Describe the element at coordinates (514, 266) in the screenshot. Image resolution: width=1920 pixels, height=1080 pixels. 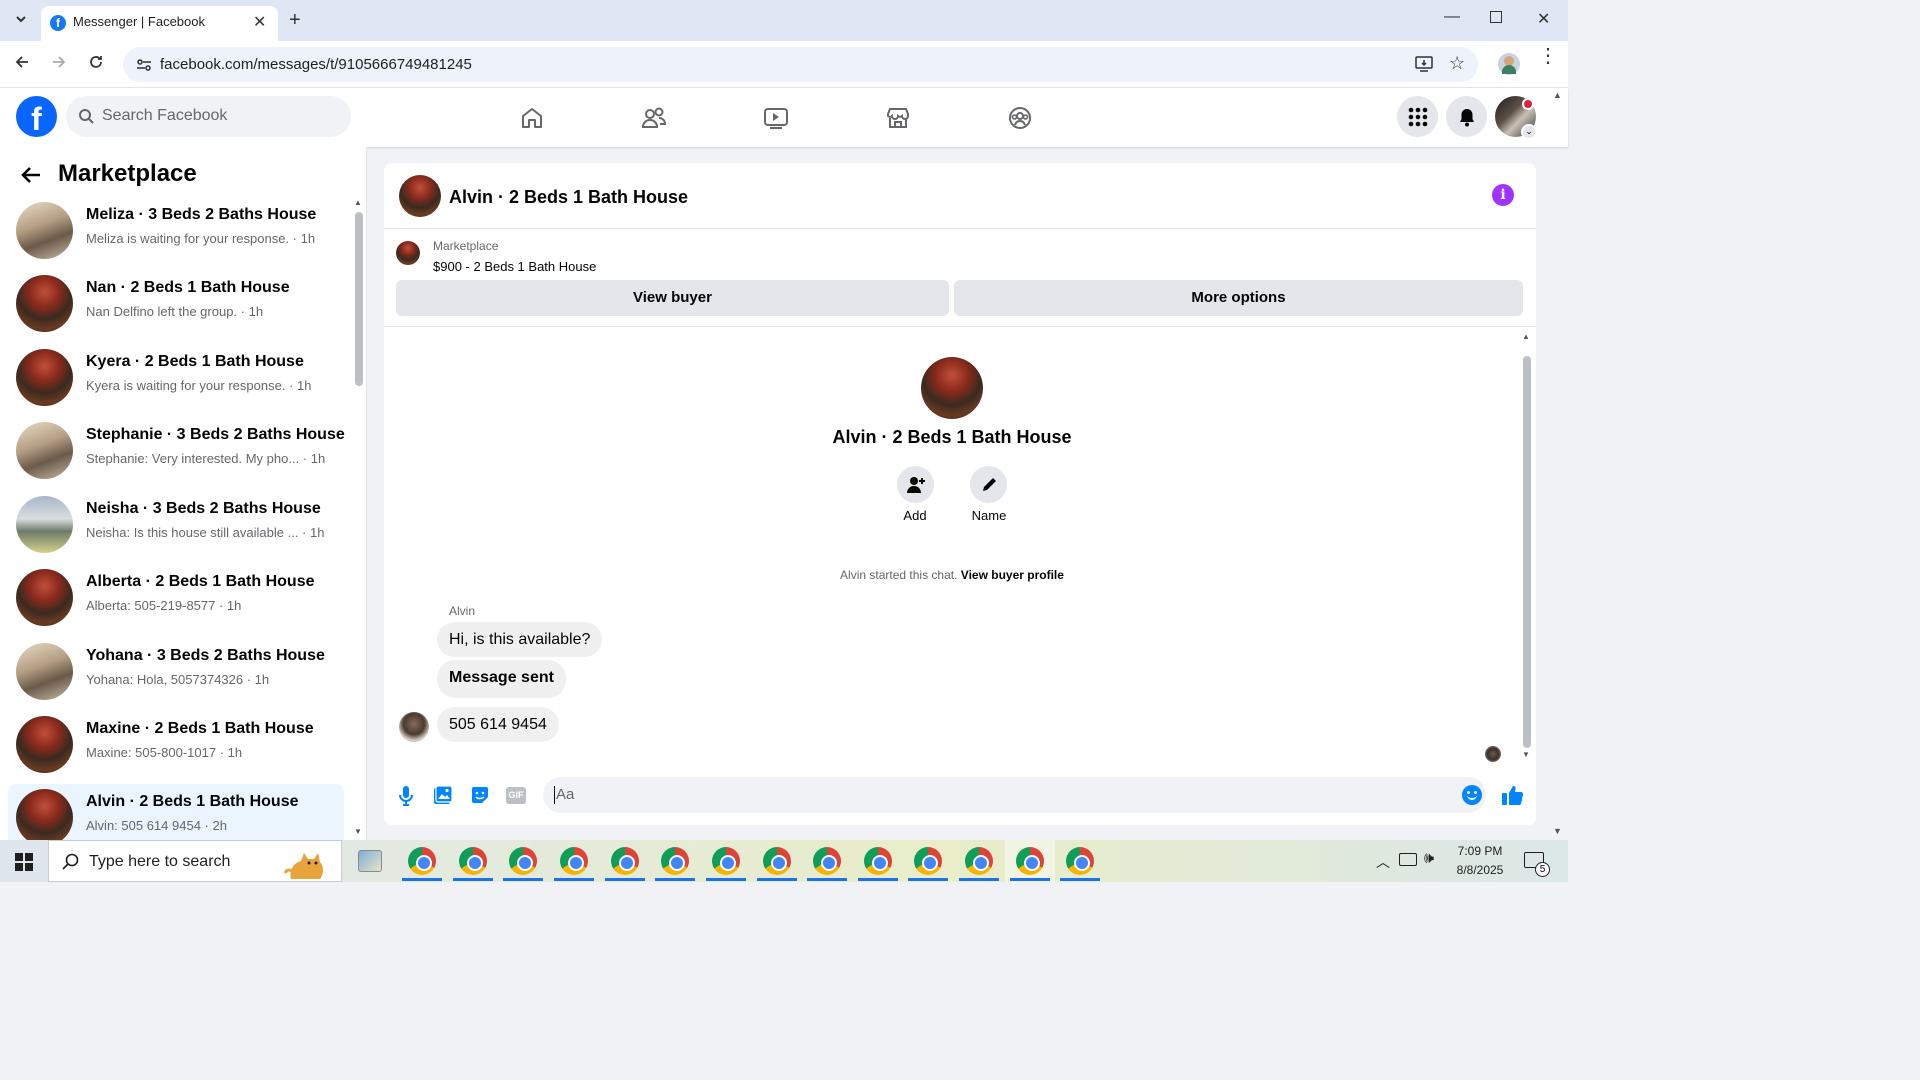
I see `listing-title: $900 - 2 Beds 1 Bath House` at that location.